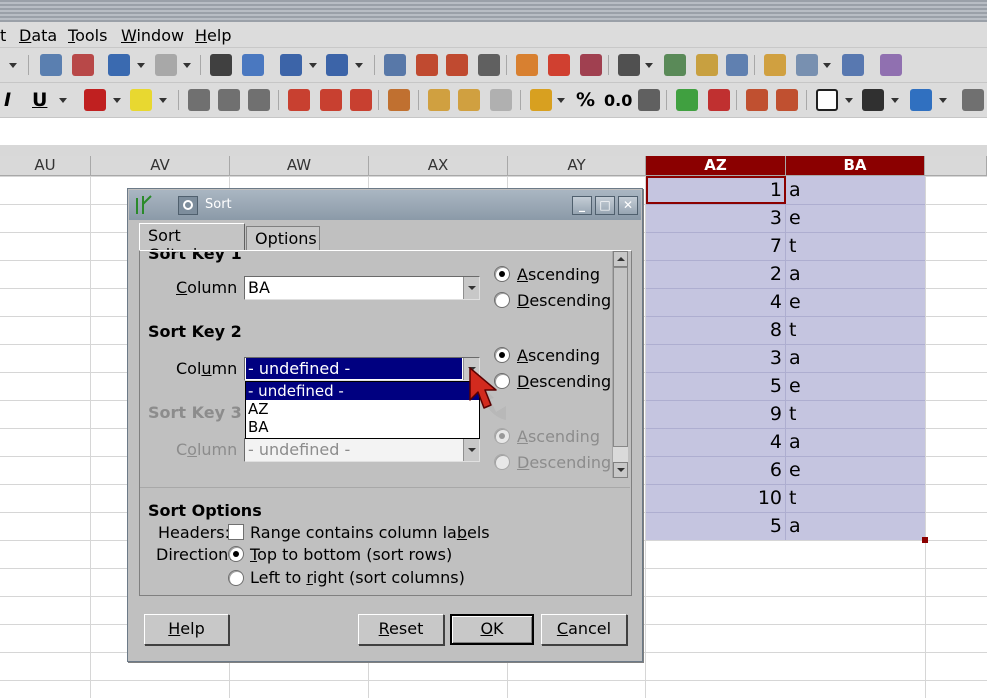 The height and width of the screenshot is (698, 987). I want to click on currency-icon, so click(541, 100).